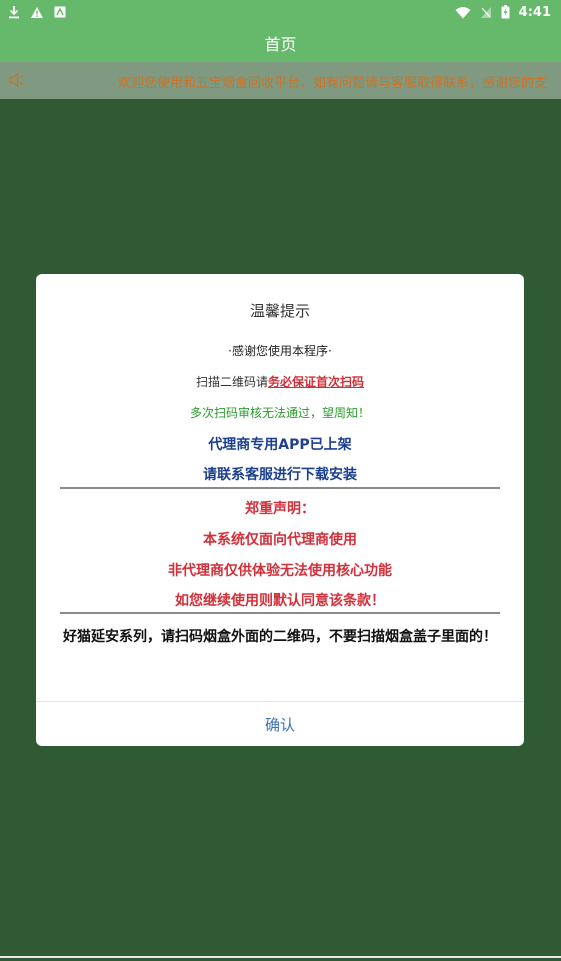 The image size is (561, 961). I want to click on confirm-button: 确认, so click(280, 724).